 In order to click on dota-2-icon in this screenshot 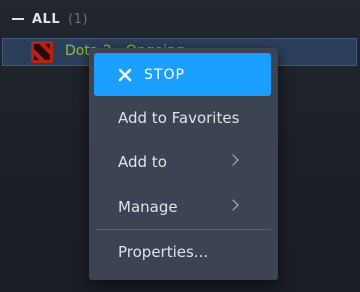, I will do `click(42, 52)`.